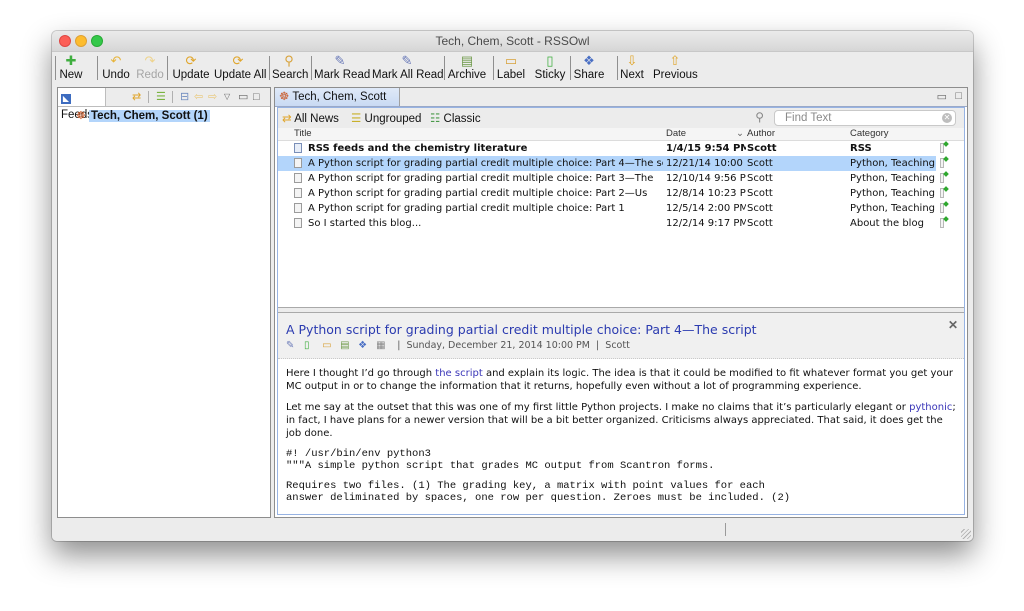  What do you see at coordinates (930, 407) in the screenshot?
I see `pythonic-link: pythonic` at bounding box center [930, 407].